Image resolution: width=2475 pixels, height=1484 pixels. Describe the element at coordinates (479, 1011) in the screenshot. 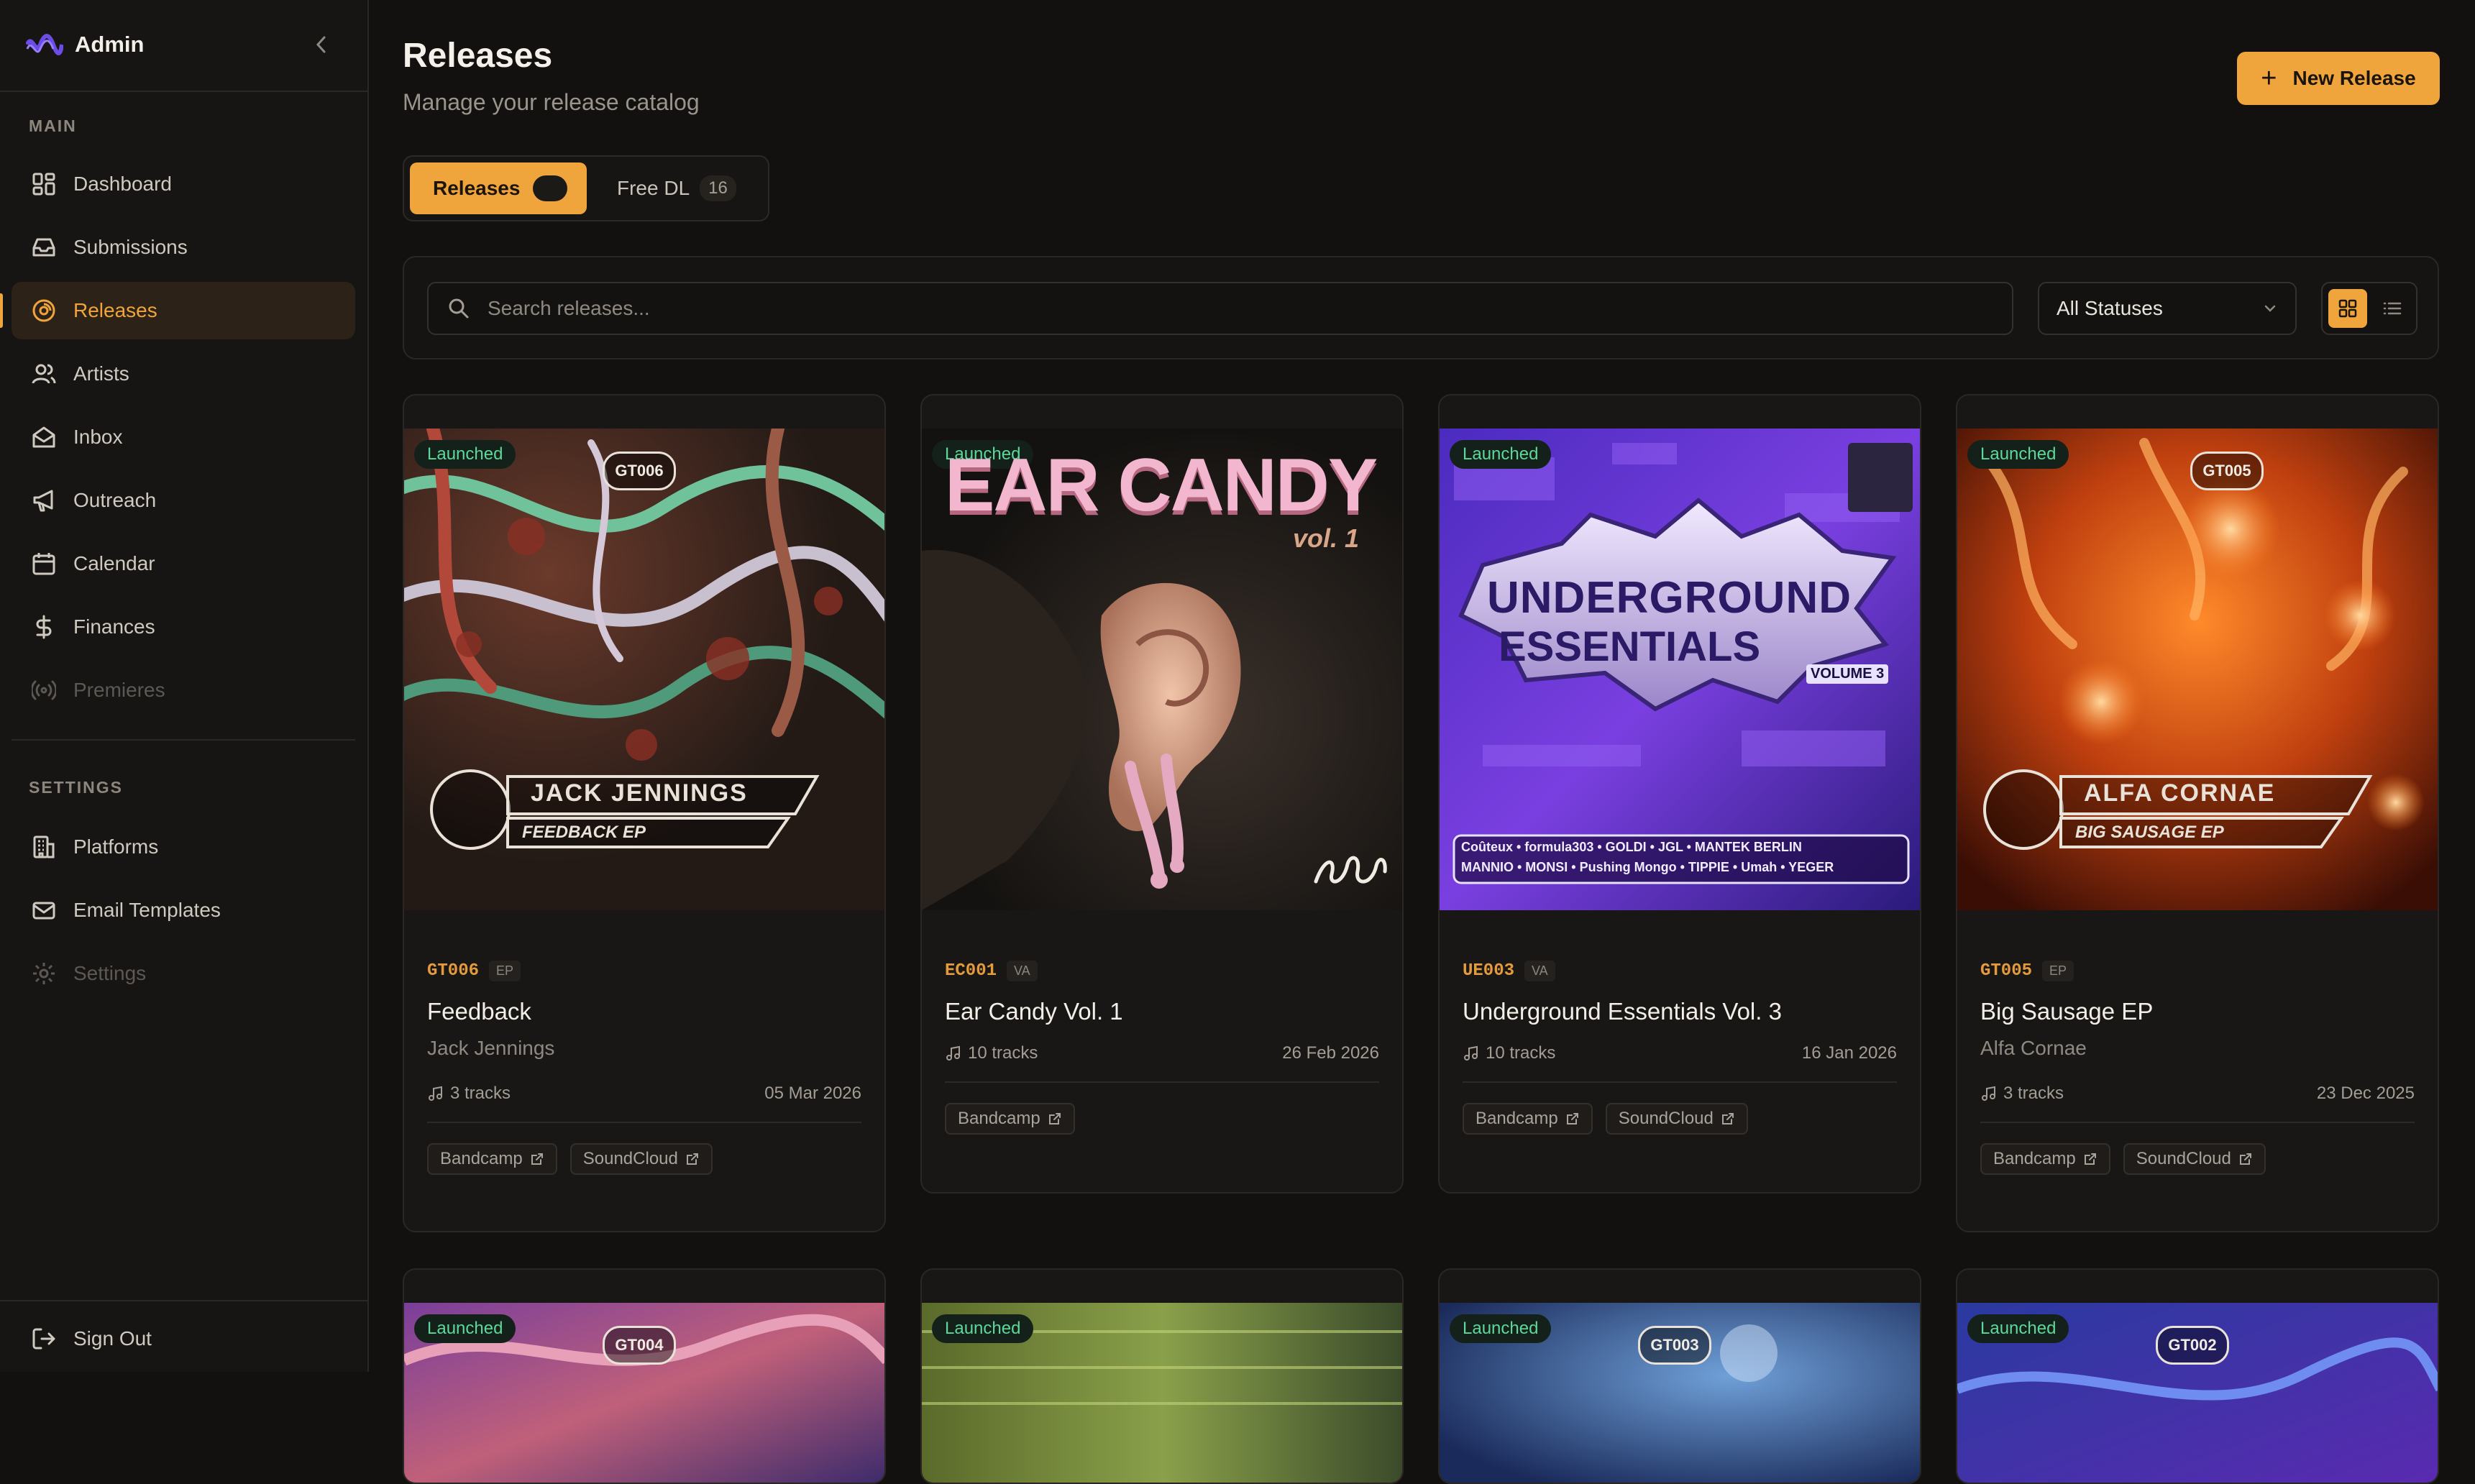

I see `release-title: Feedback` at that location.